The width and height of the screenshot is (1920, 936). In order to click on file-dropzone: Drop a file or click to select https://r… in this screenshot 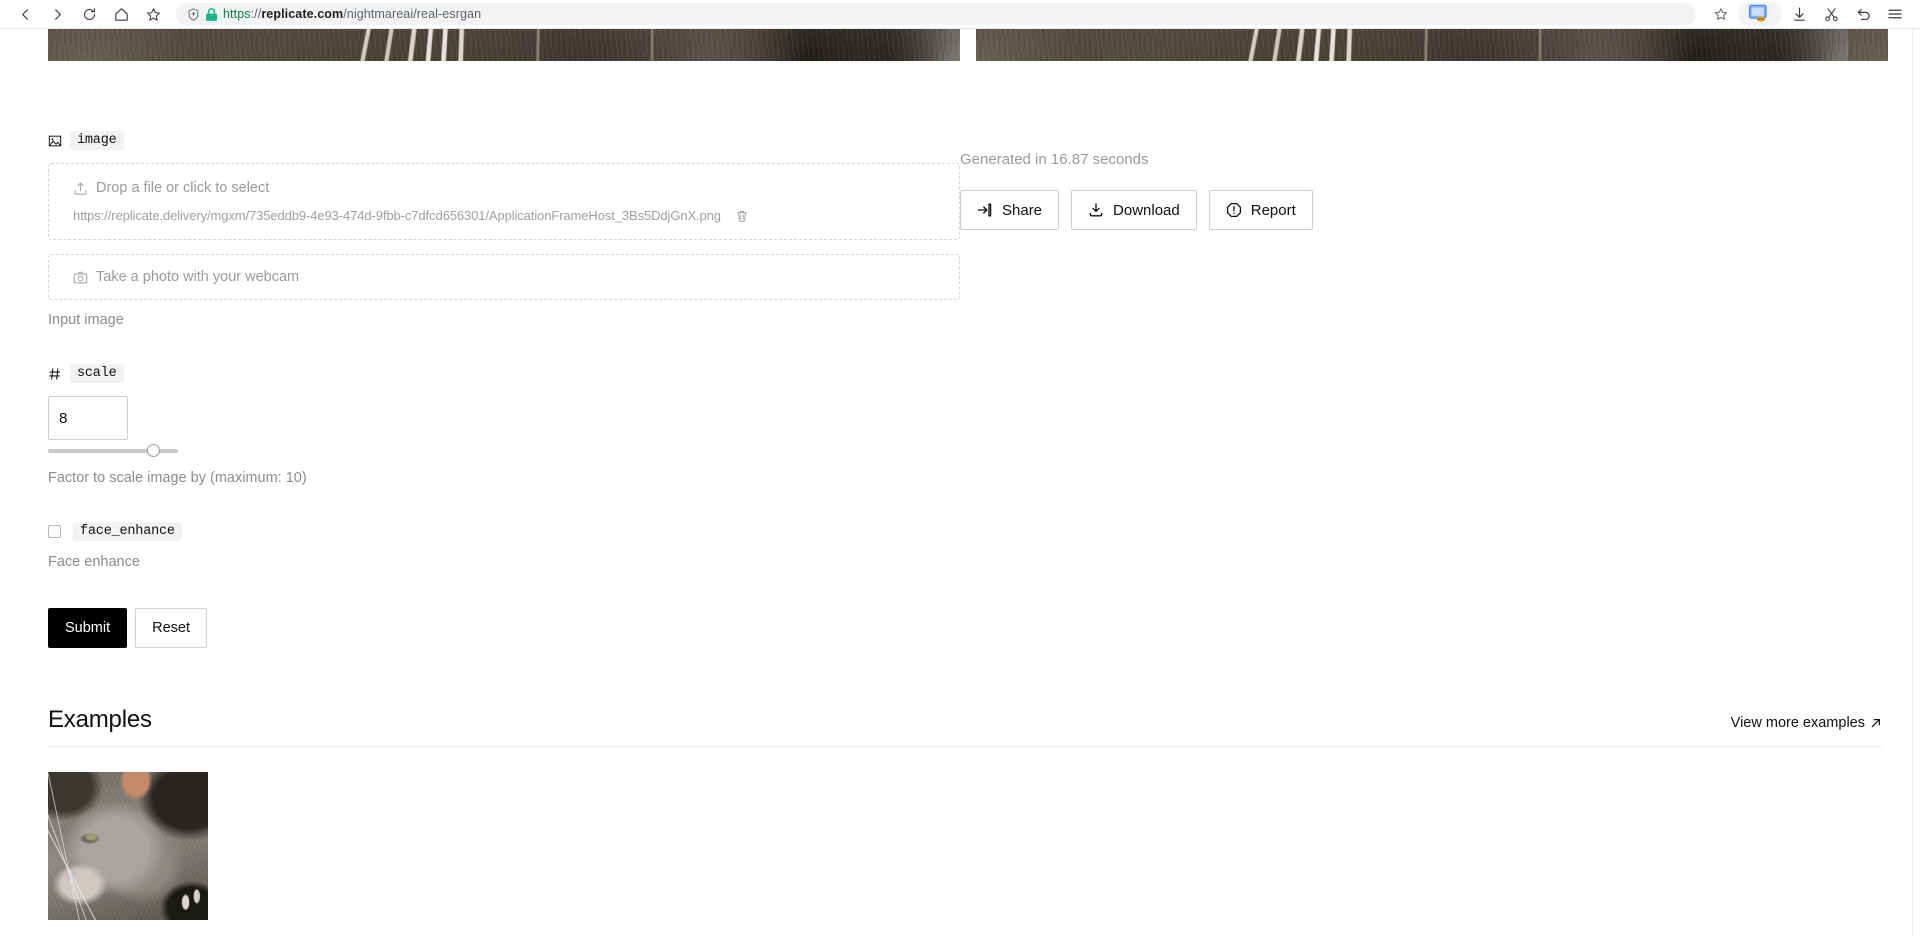, I will do `click(504, 201)`.